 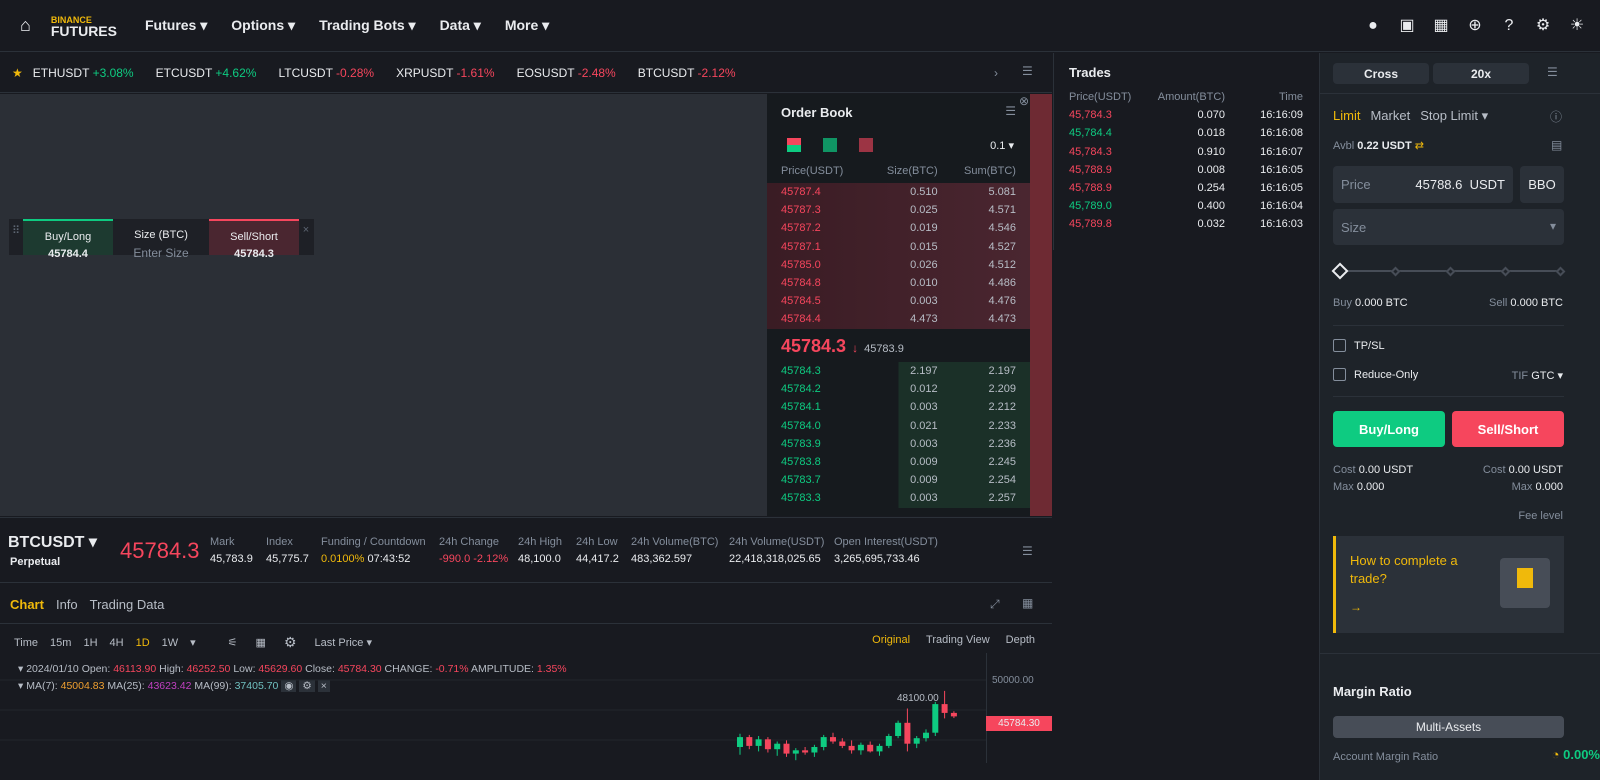 I want to click on interval-1w: 1W, so click(x=170, y=643).